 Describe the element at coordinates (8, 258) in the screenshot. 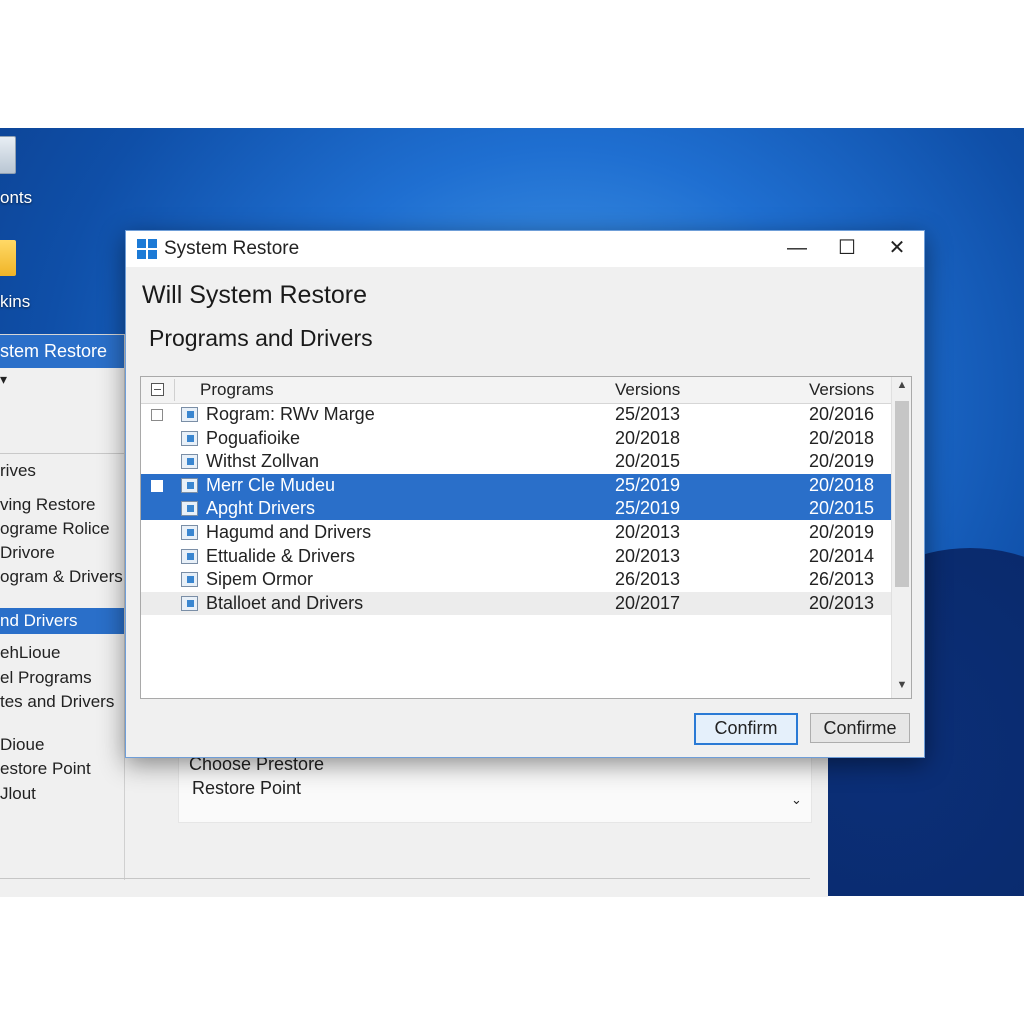

I see `folder-icon` at that location.